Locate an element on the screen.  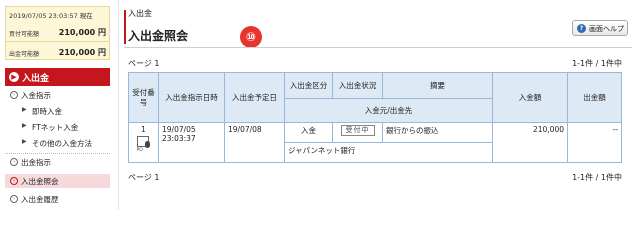
sidebar-item-deposit-instruction: › 入金指示 is located at coordinates (57, 95).